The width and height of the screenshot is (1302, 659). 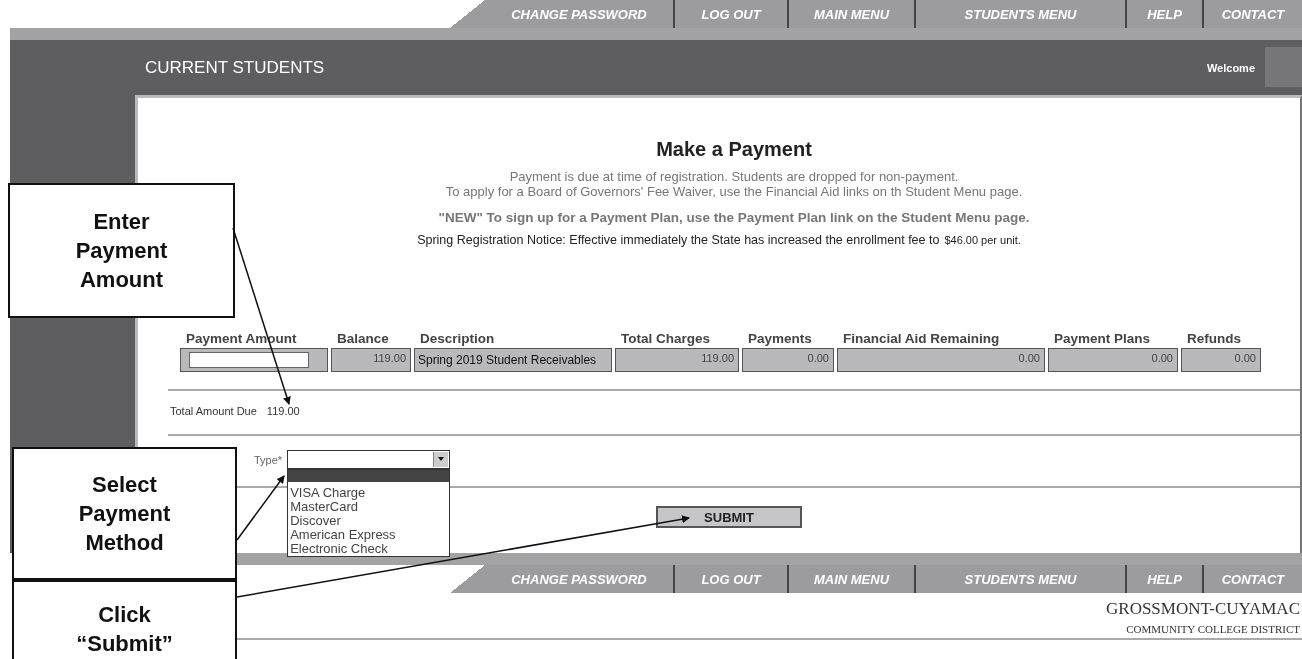 I want to click on column-header: Payment Plans, so click(x=1102, y=338).